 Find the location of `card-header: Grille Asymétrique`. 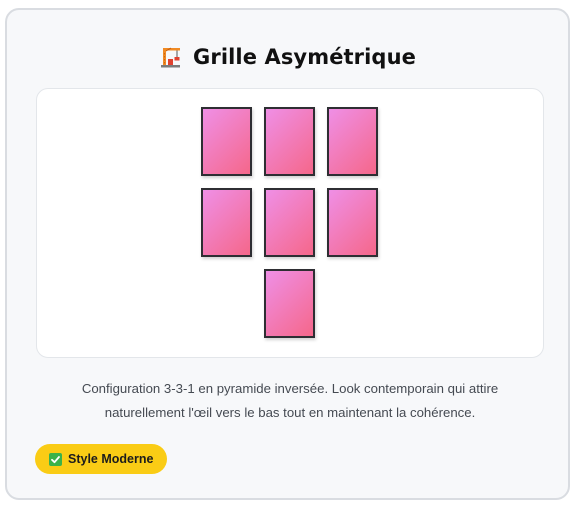

card-header: Grille Asymétrique is located at coordinates (287, 57).